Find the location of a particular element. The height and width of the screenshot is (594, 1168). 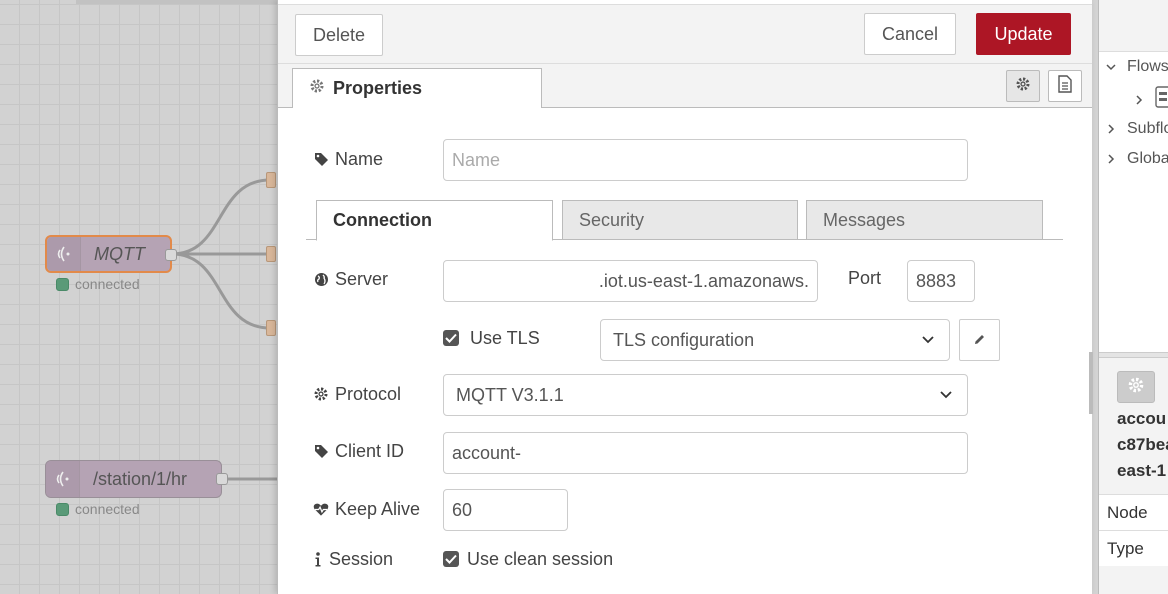

server-label: Server is located at coordinates (350, 279).